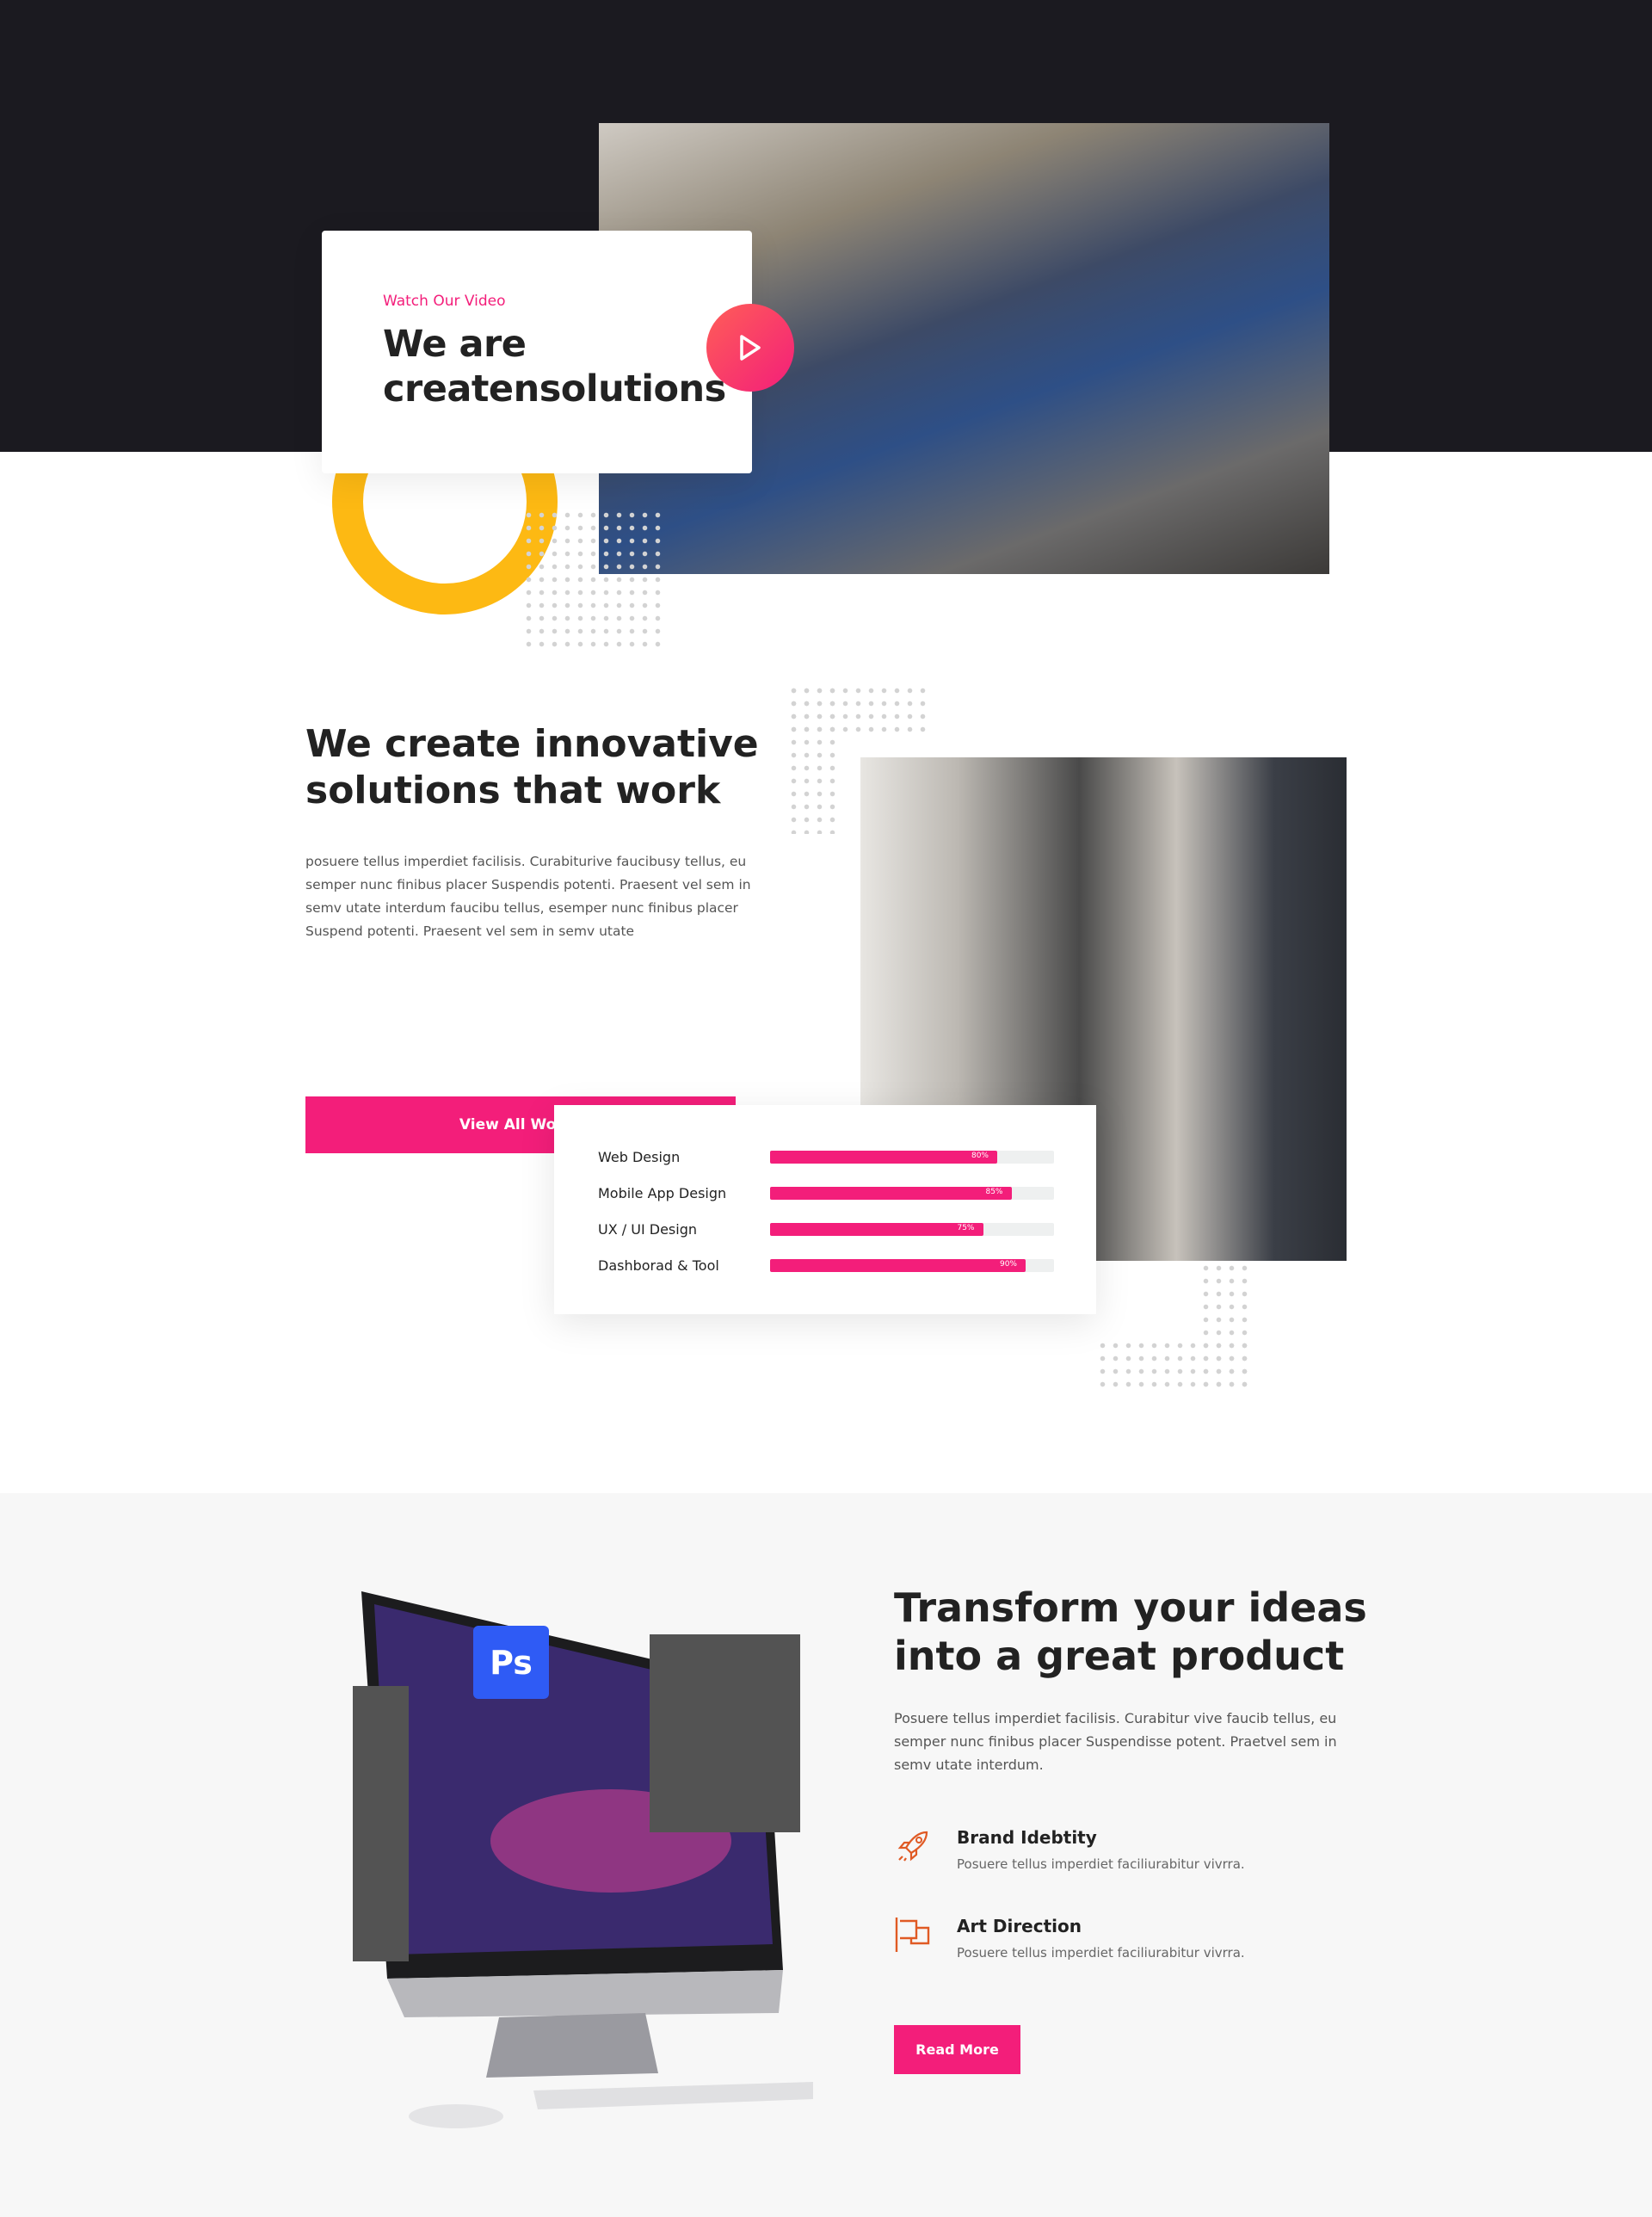 This screenshot has height=2217, width=1652. Describe the element at coordinates (639, 1157) in the screenshot. I see `skill-label: Web Design` at that location.